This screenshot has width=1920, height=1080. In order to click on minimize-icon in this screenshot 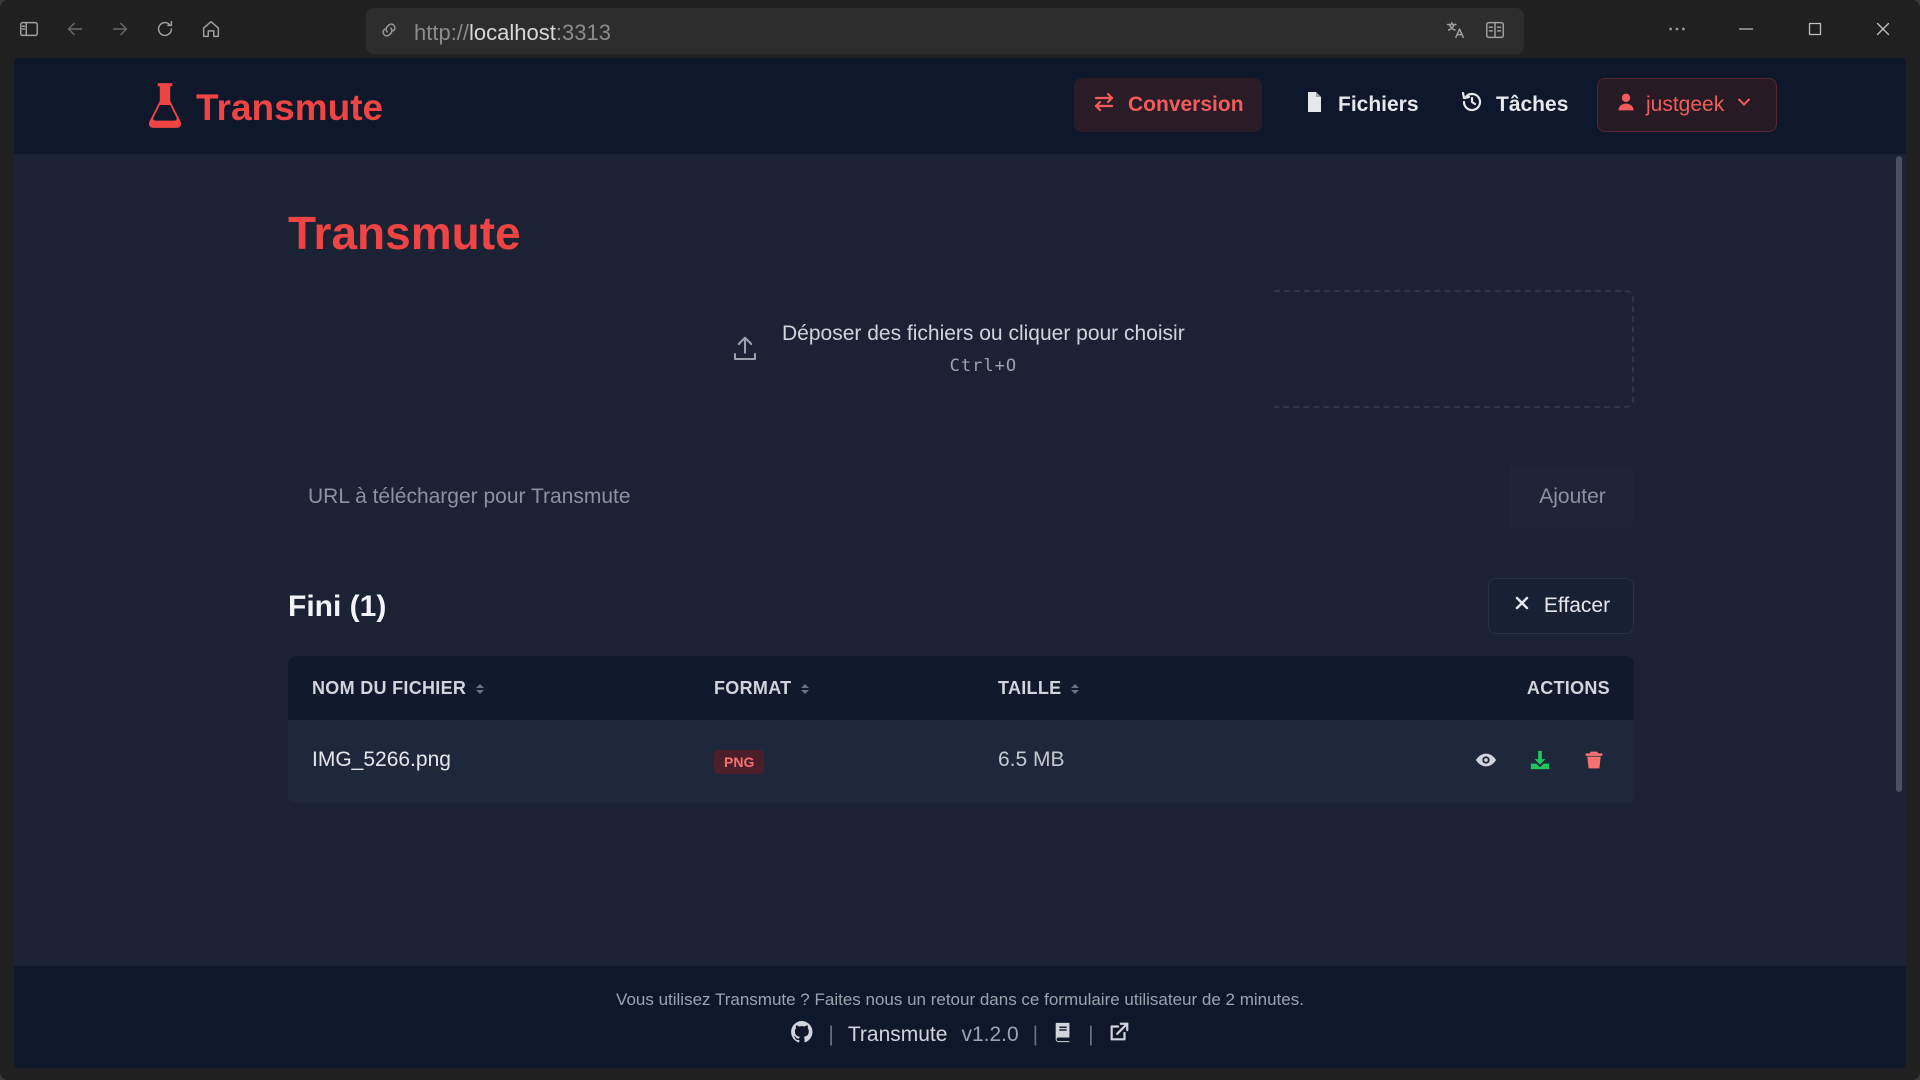, I will do `click(1746, 29)`.